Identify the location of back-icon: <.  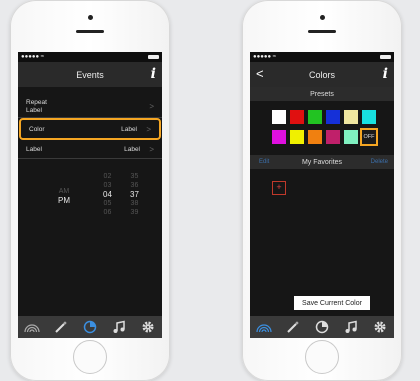
(260, 73).